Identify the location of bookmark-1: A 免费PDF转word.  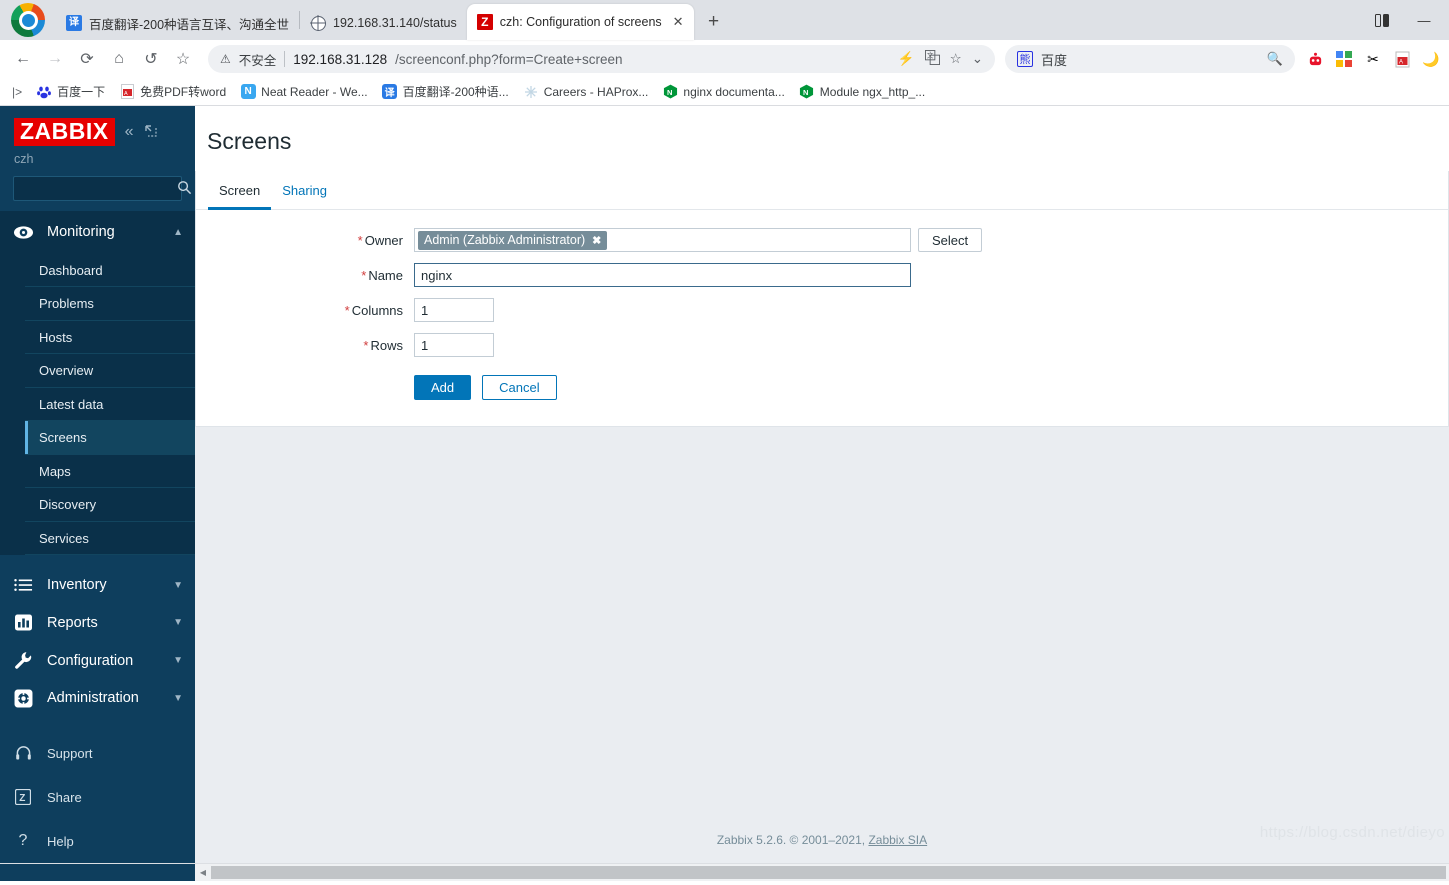
(172, 91).